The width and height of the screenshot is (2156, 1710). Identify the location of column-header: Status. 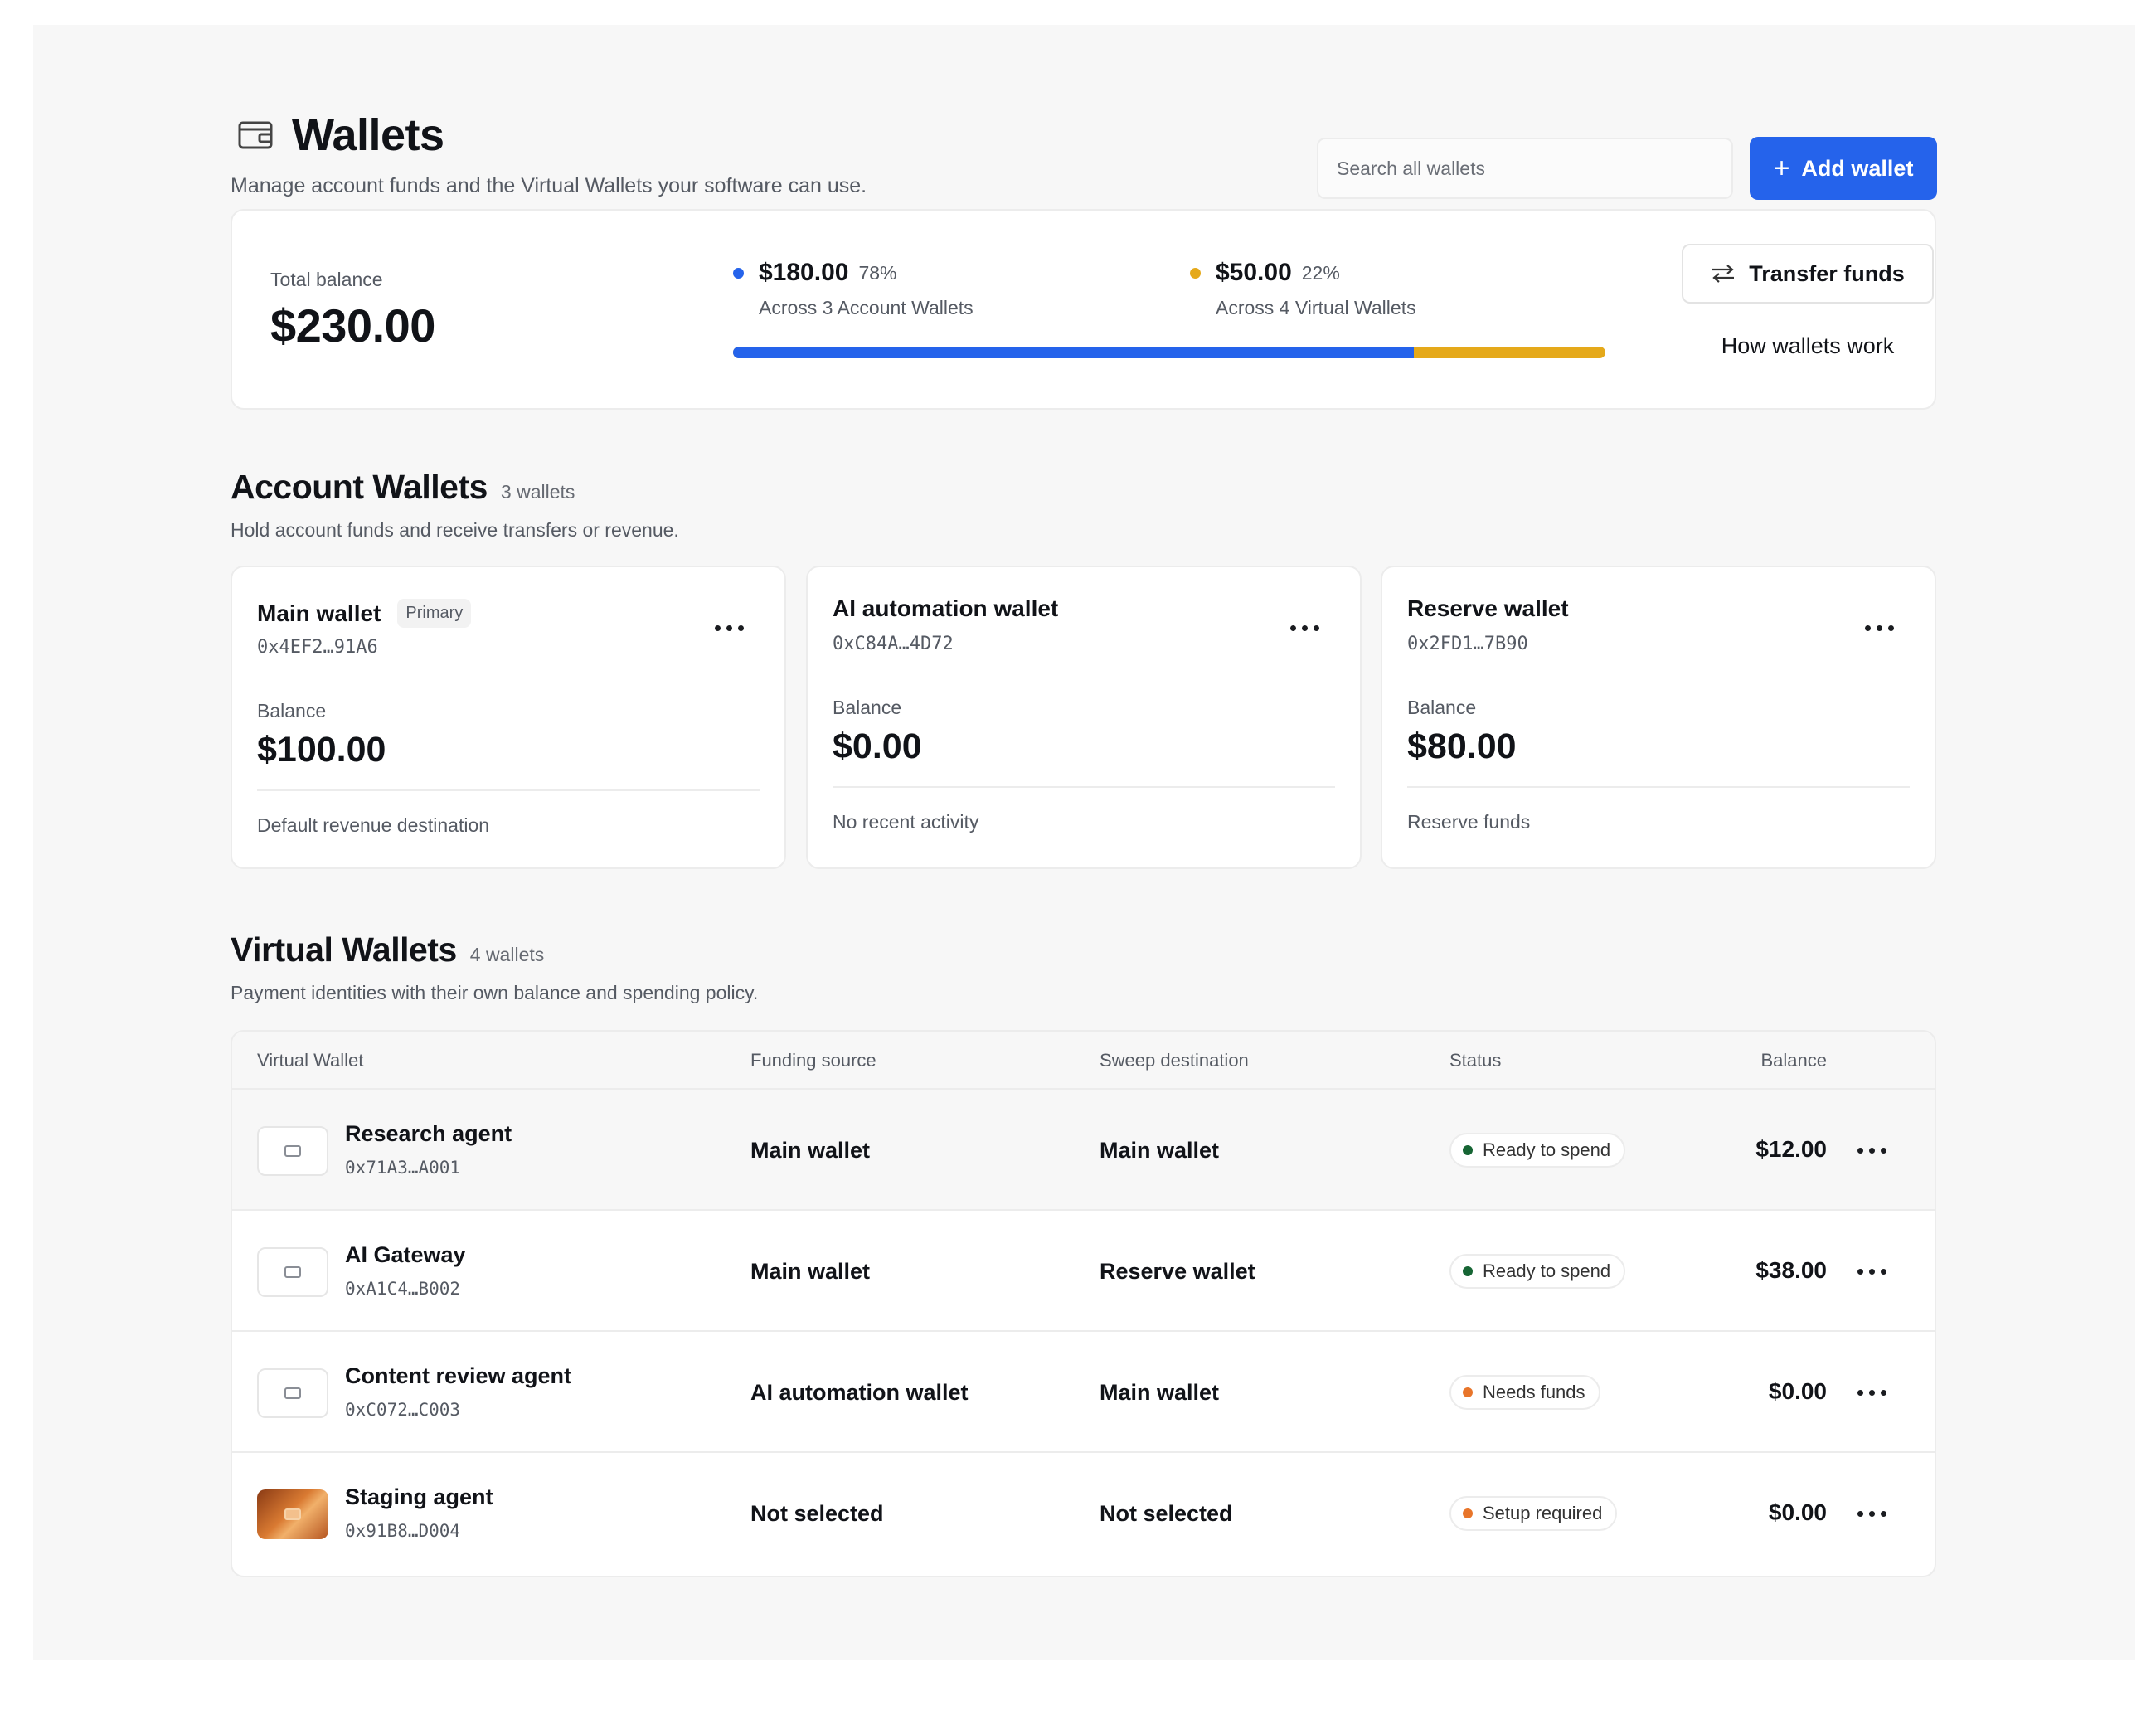
(1475, 1060).